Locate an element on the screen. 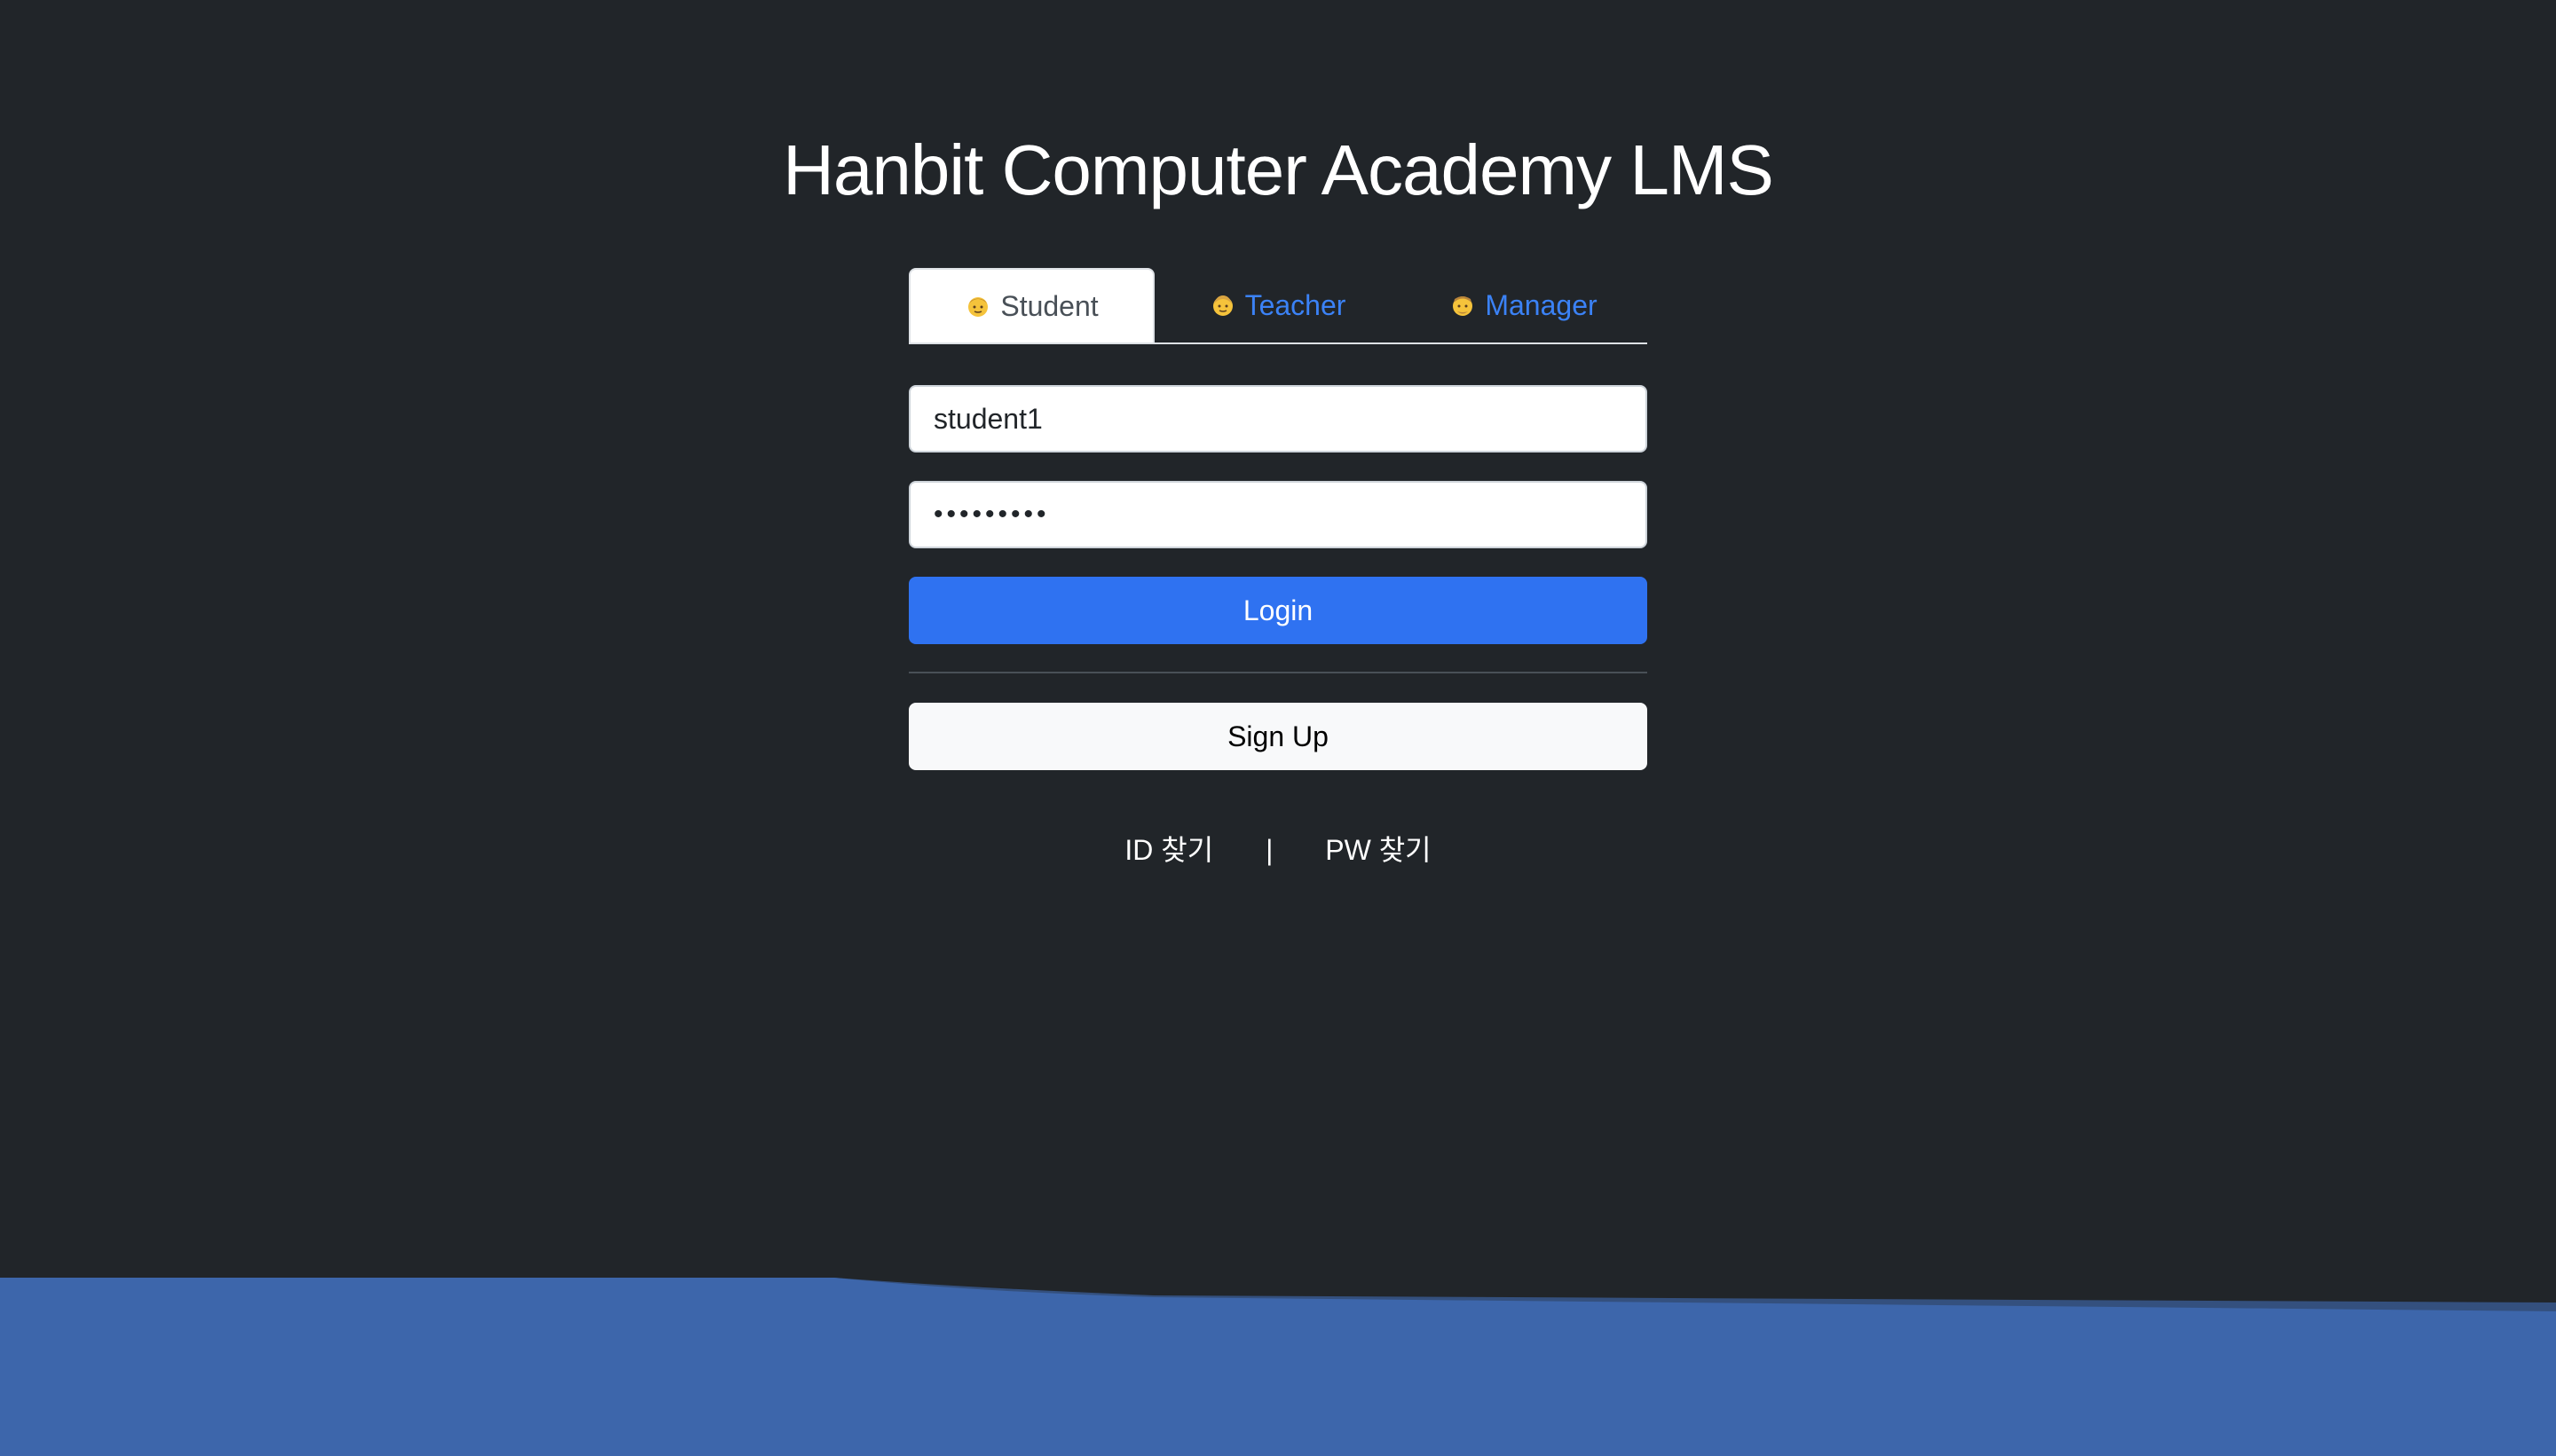 The image size is (2556, 1456). role-tabs: Student Teacher Manager is located at coordinates (1278, 306).